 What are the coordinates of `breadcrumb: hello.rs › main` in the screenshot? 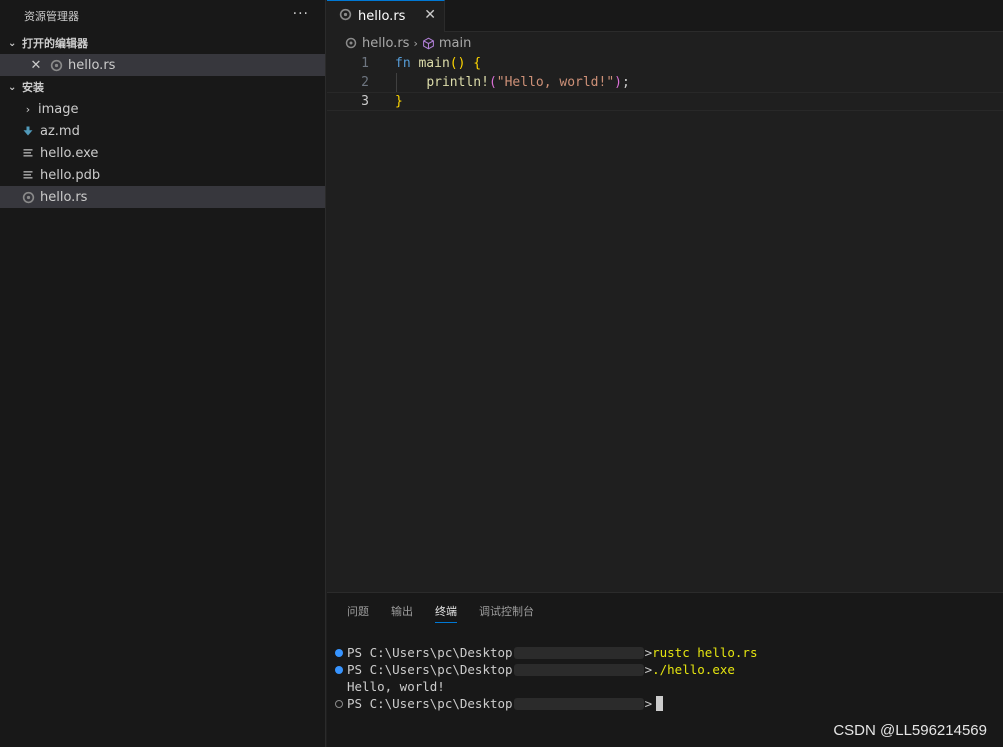 It's located at (665, 43).